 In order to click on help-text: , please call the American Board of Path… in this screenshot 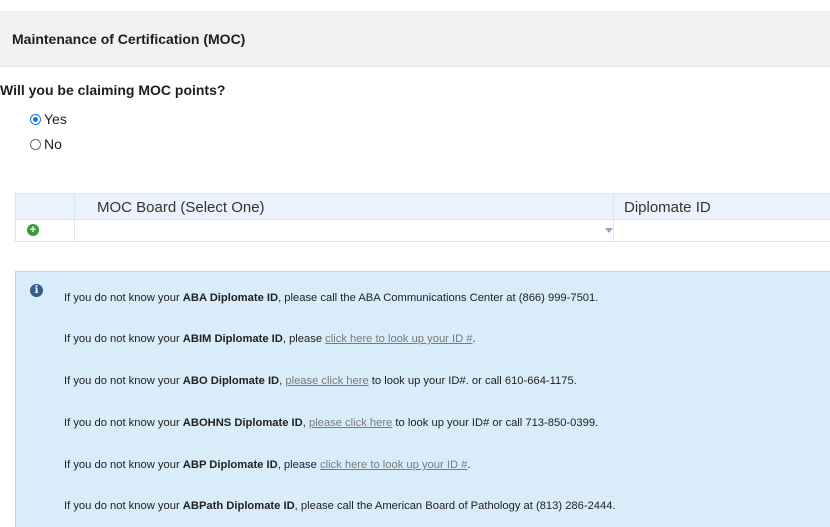, I will do `click(455, 506)`.